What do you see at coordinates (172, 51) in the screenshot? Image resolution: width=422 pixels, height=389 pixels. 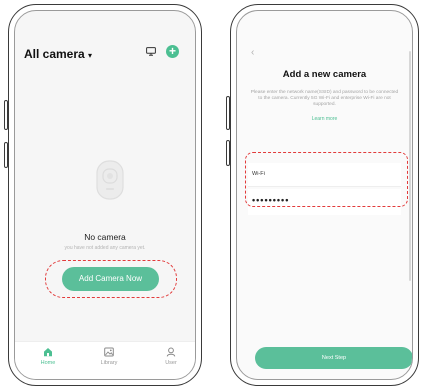 I see `add-icon: +` at bounding box center [172, 51].